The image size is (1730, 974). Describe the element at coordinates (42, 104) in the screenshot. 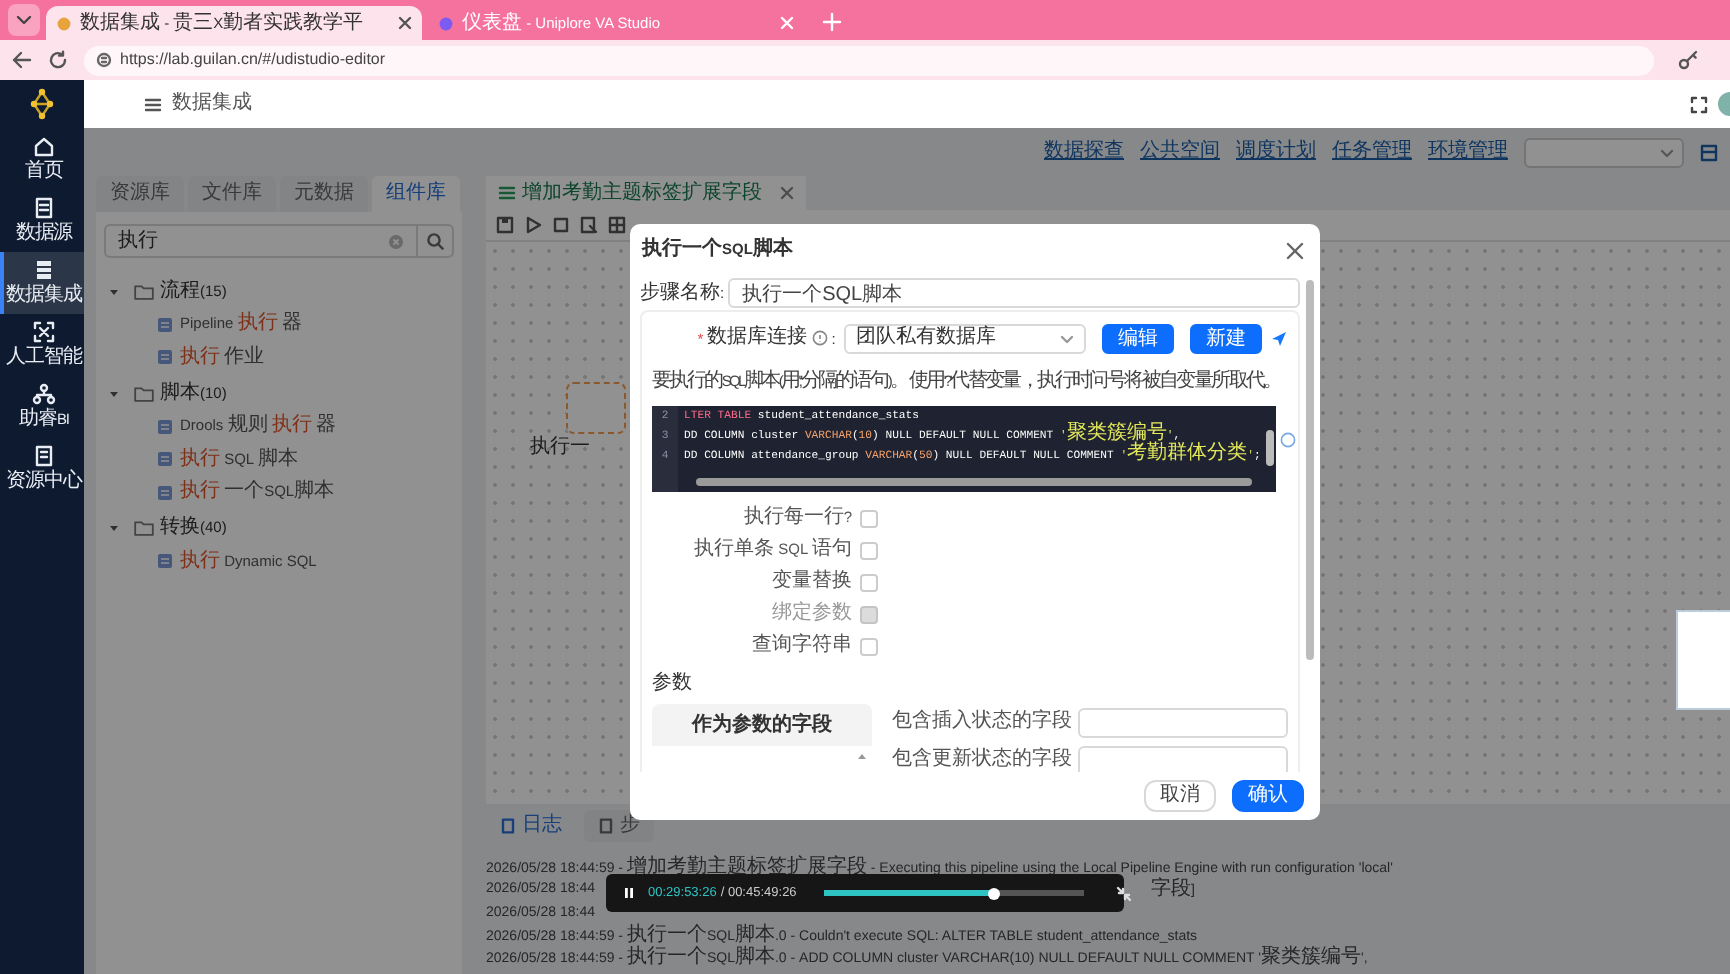

I see `logo-icon` at that location.